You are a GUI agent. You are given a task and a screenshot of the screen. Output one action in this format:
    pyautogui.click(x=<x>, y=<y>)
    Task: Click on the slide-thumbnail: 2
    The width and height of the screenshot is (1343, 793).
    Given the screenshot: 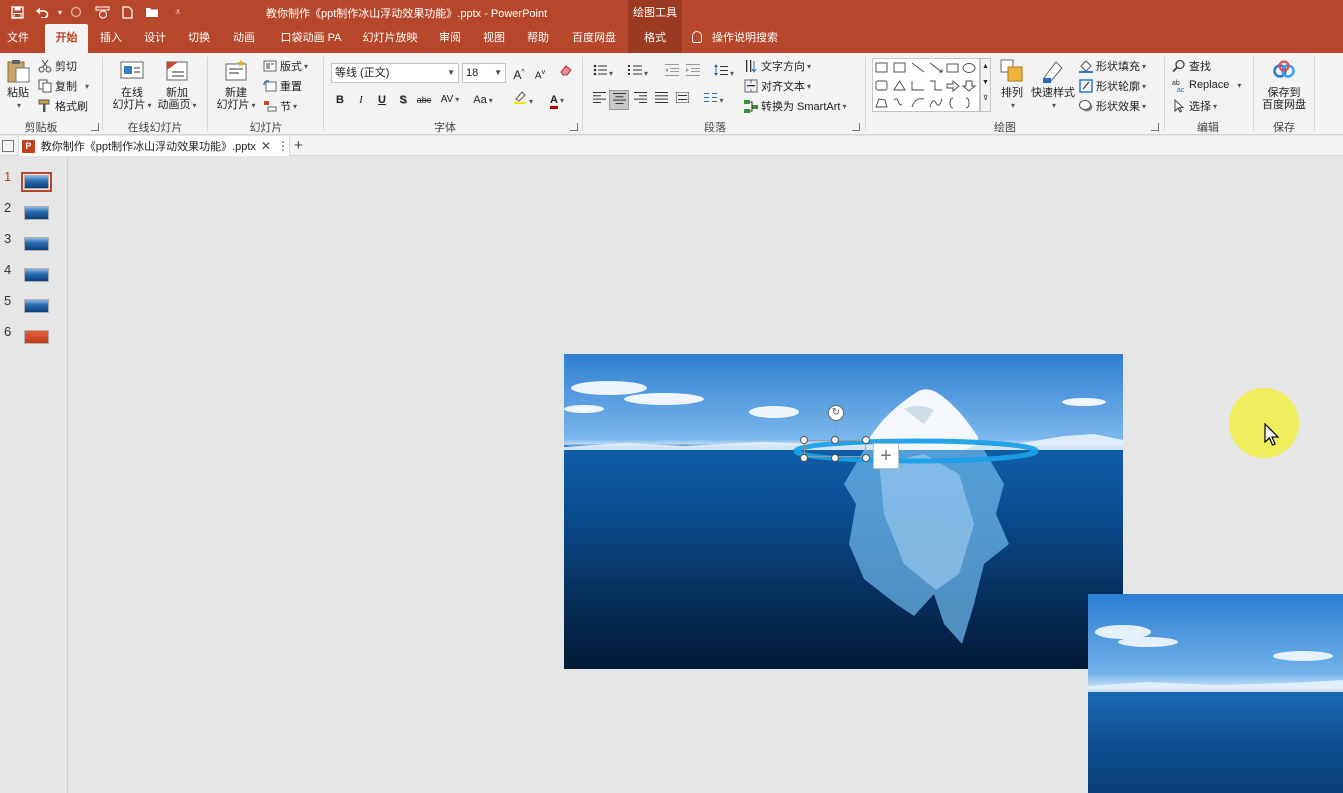 What is the action you would take?
    pyautogui.click(x=34, y=211)
    